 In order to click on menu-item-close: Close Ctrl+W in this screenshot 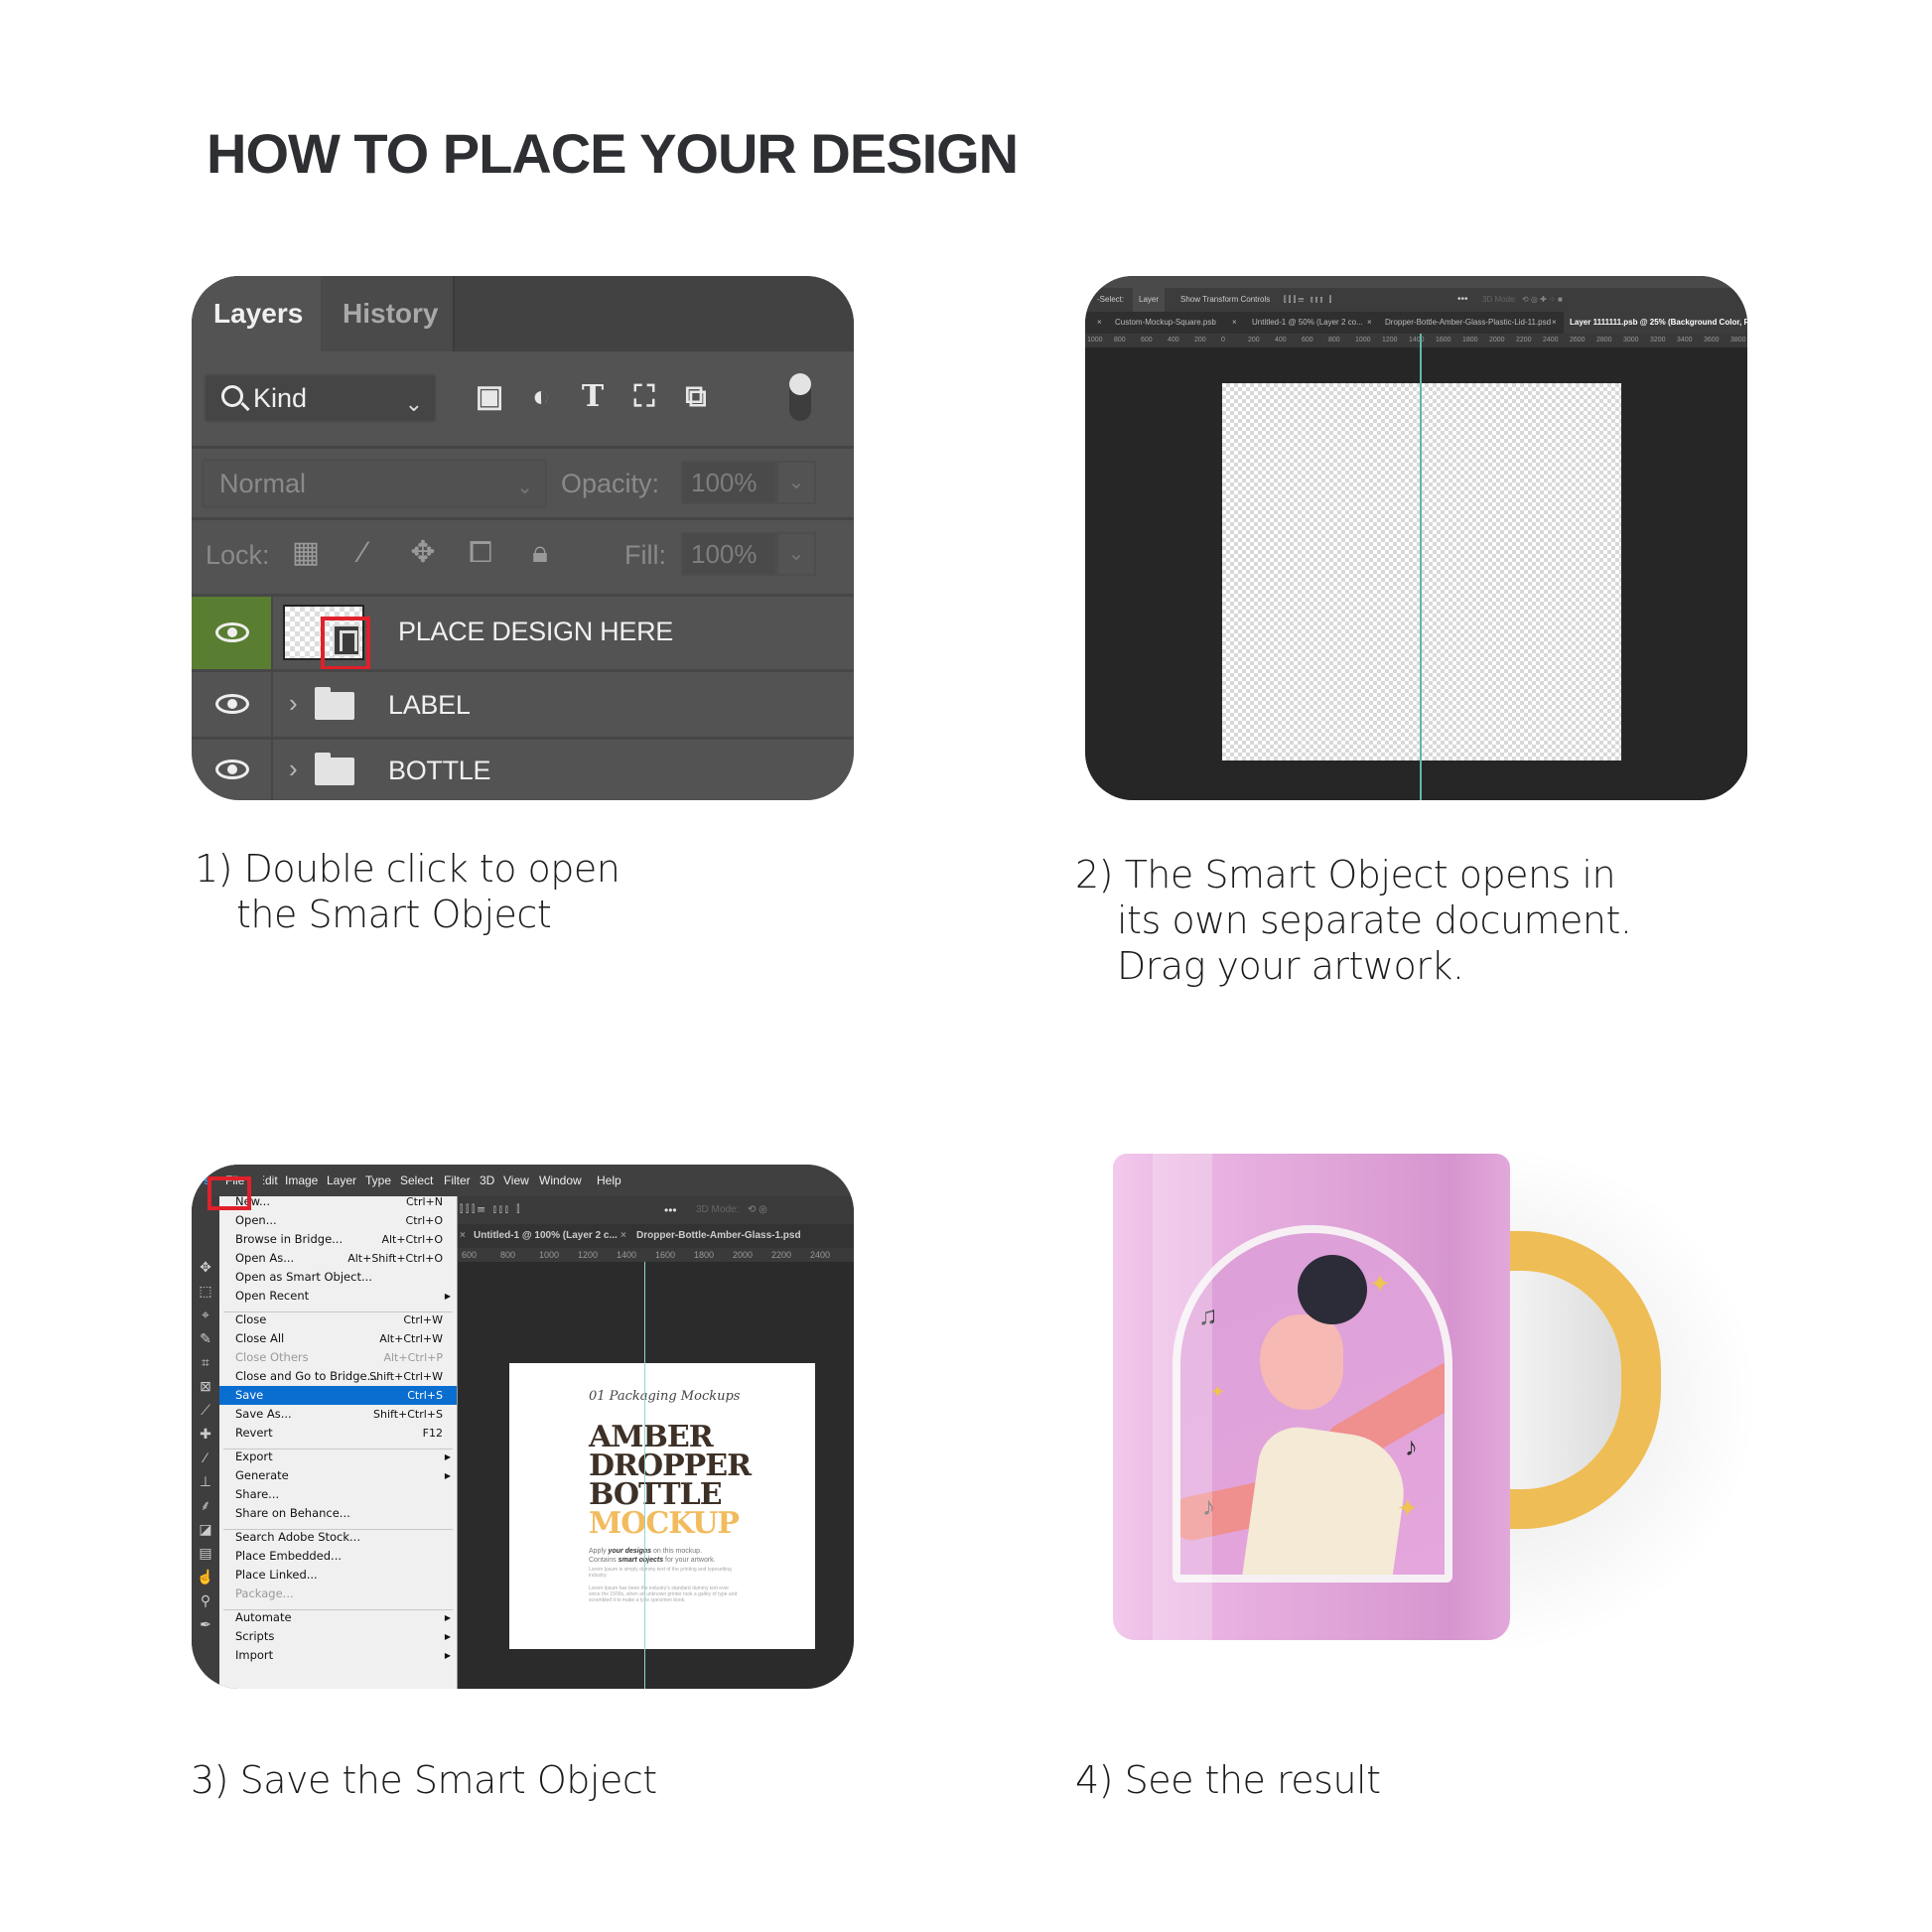, I will do `click(338, 1320)`.